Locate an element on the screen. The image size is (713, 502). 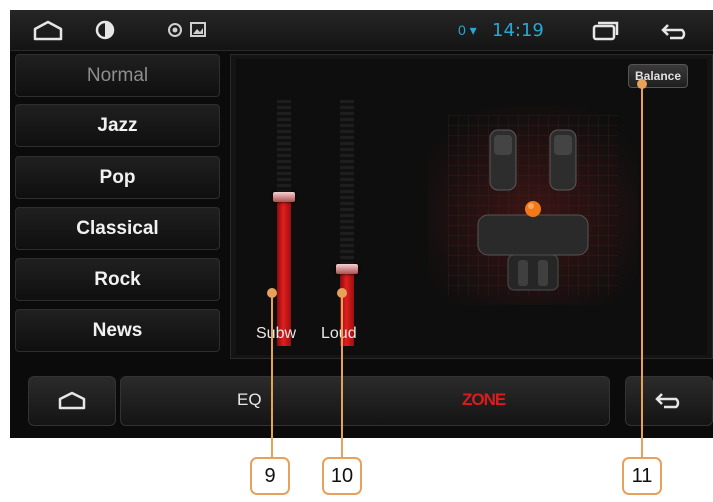
status-bar: 0 ▾ 14:19 is located at coordinates (361, 30).